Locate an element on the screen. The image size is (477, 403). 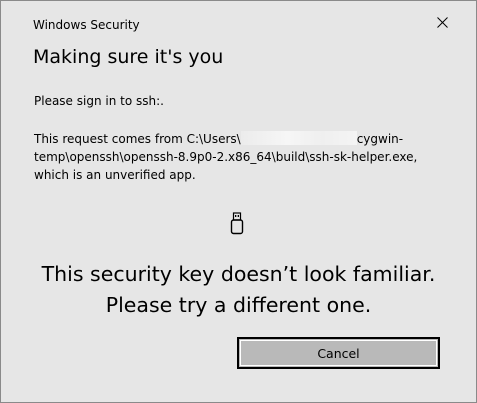
request-line-1: This request comes from C:\Users\ cygwin- is located at coordinates (239, 139).